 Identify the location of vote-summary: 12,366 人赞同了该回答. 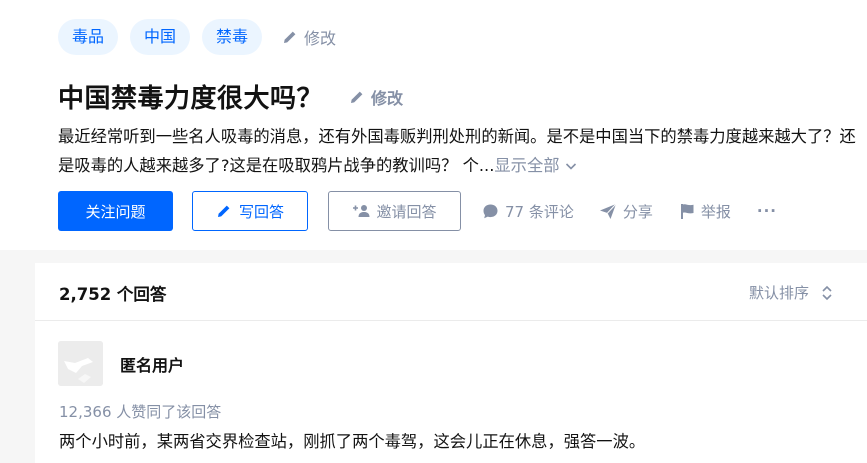
(140, 412).